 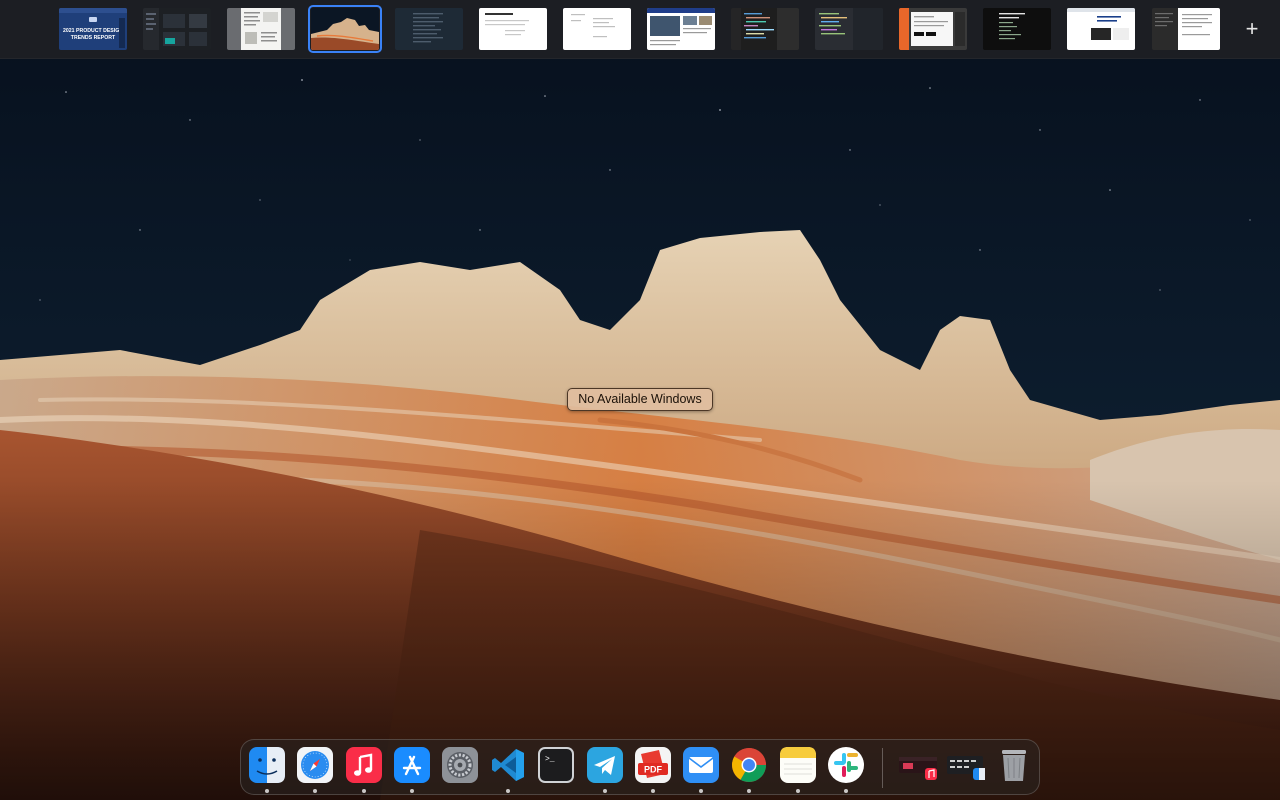 I want to click on dock-item-safari, so click(x=315, y=765).